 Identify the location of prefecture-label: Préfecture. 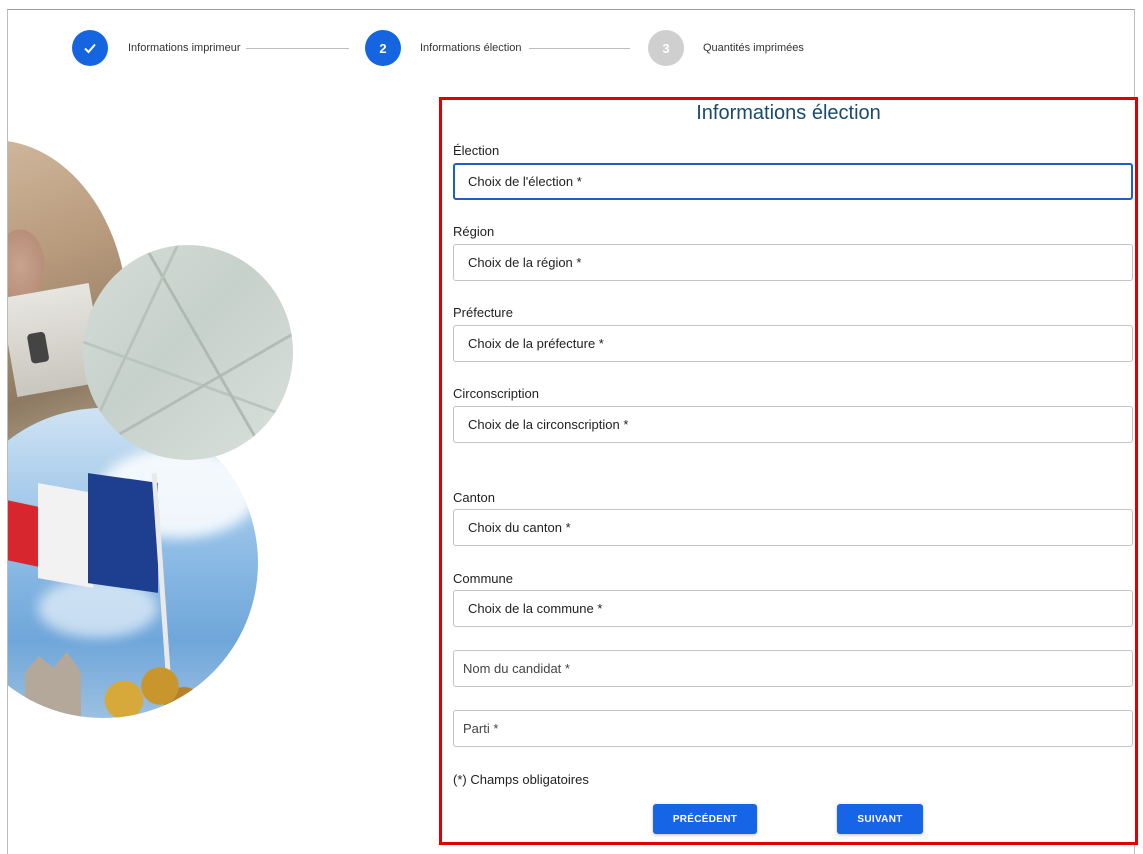
(483, 312).